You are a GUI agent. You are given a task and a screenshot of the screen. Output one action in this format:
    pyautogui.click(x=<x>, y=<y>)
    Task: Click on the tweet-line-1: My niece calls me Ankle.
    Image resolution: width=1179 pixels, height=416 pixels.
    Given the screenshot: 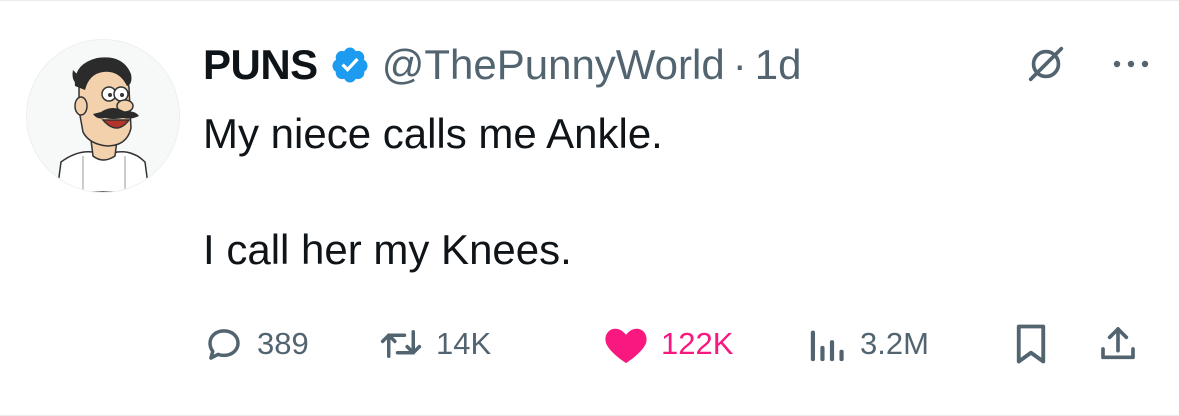 What is the action you would take?
    pyautogui.click(x=433, y=133)
    